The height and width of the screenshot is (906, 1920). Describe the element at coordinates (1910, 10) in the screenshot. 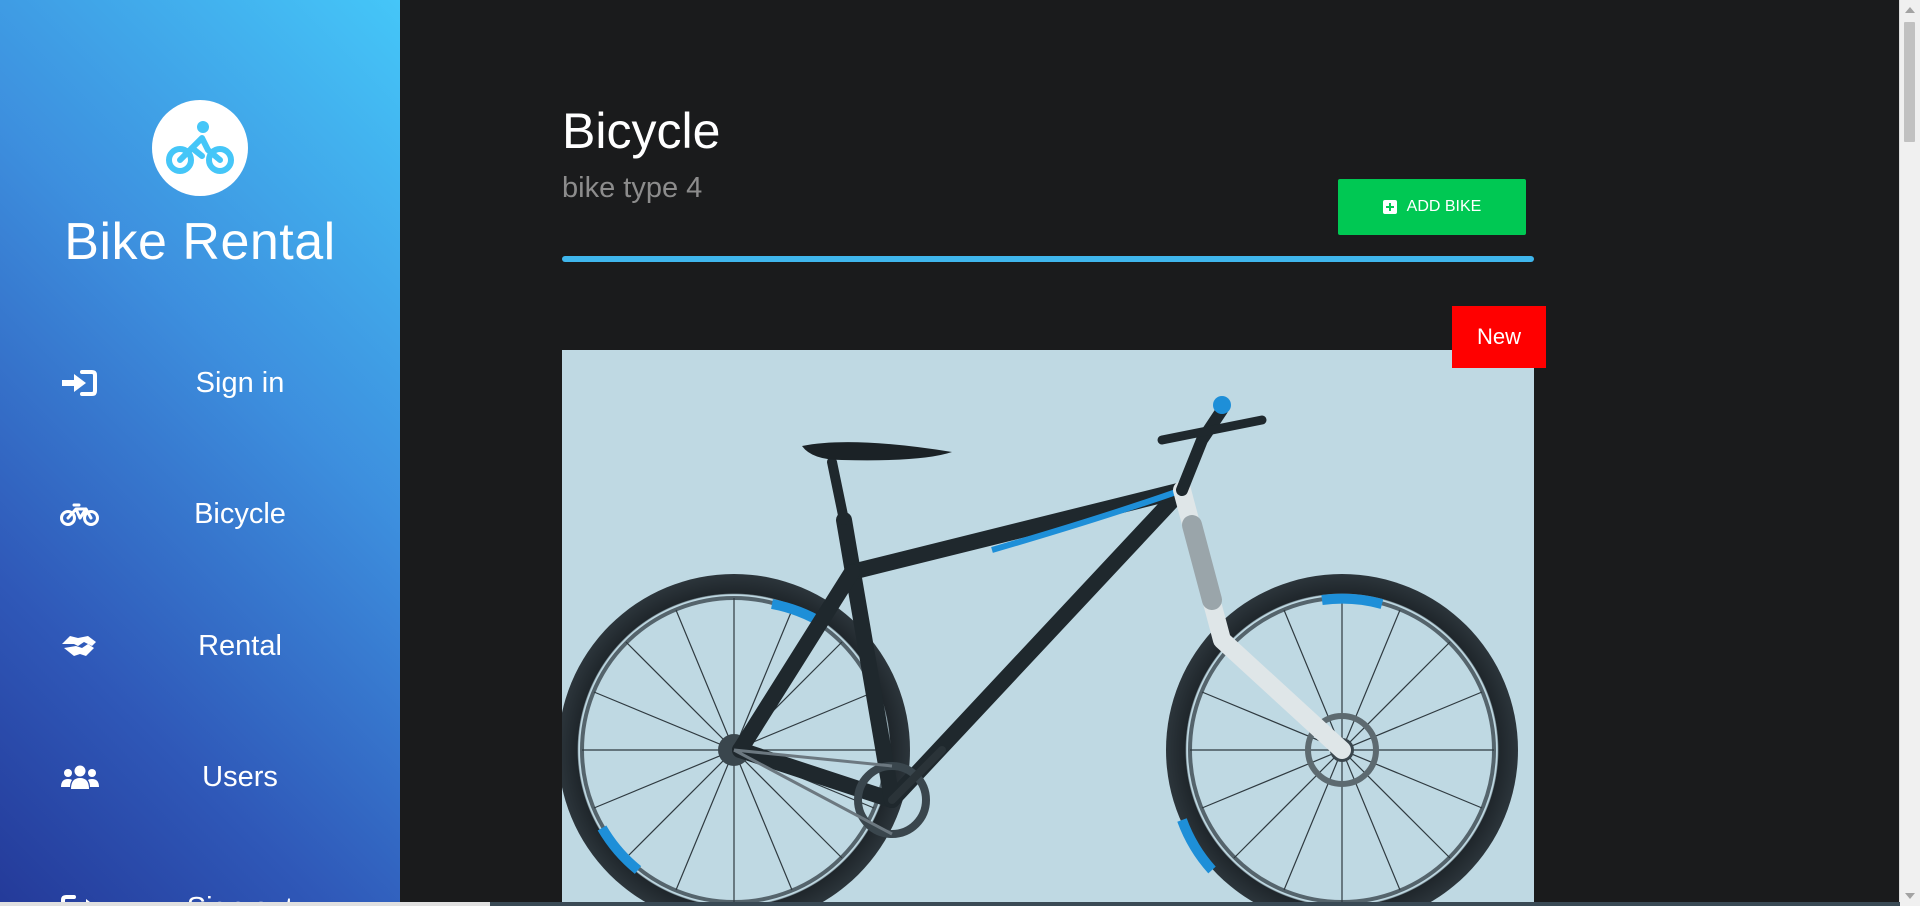

I see `scroll-up-icon` at that location.